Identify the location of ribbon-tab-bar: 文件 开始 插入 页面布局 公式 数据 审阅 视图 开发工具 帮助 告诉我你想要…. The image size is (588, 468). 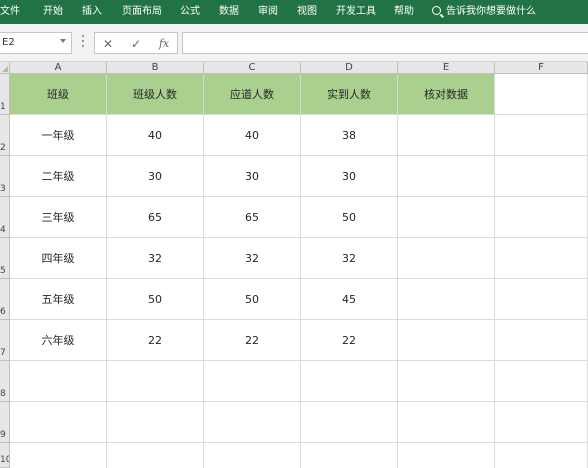
(294, 12).